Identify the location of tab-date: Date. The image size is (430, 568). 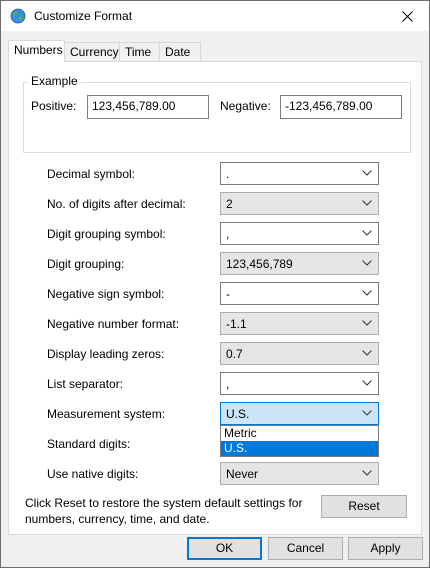
(180, 51).